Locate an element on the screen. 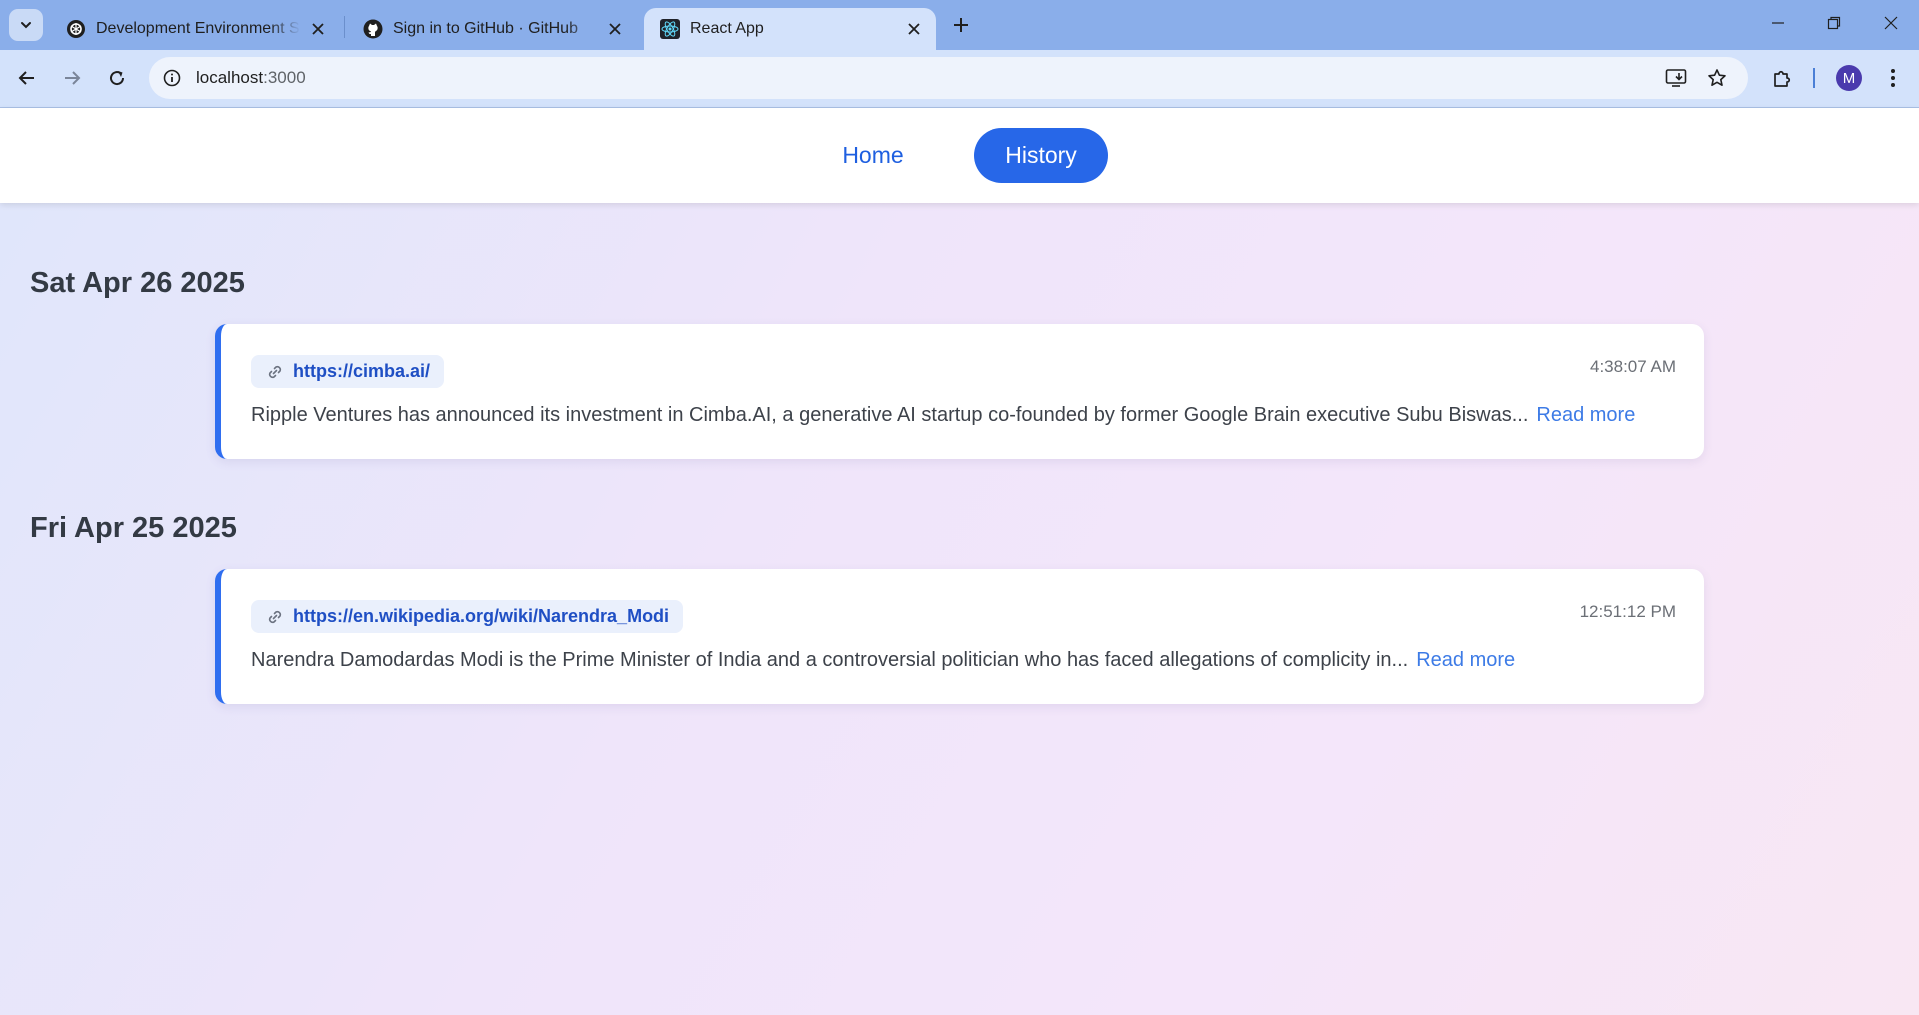 The width and height of the screenshot is (1919, 1015). back-button is located at coordinates (27, 78).